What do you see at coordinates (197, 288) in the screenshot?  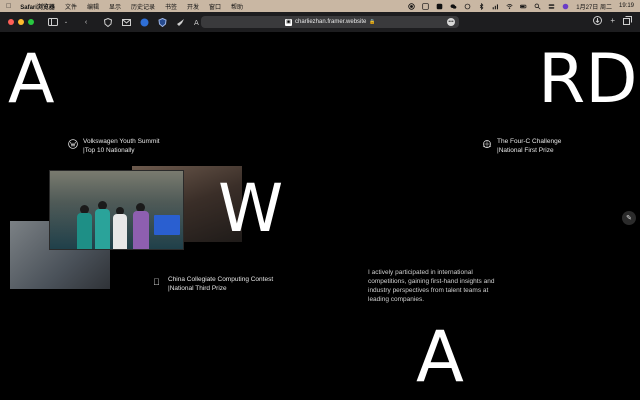 I see `award-computing-contest-rank: |National Third Prize` at bounding box center [197, 288].